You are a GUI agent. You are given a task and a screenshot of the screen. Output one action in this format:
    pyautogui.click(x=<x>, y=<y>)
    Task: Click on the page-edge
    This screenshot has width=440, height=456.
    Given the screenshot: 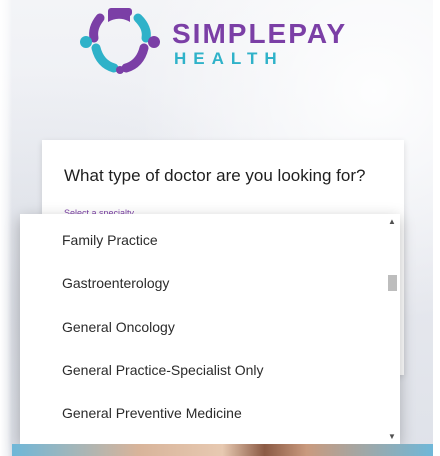 What is the action you would take?
    pyautogui.click(x=6, y=228)
    